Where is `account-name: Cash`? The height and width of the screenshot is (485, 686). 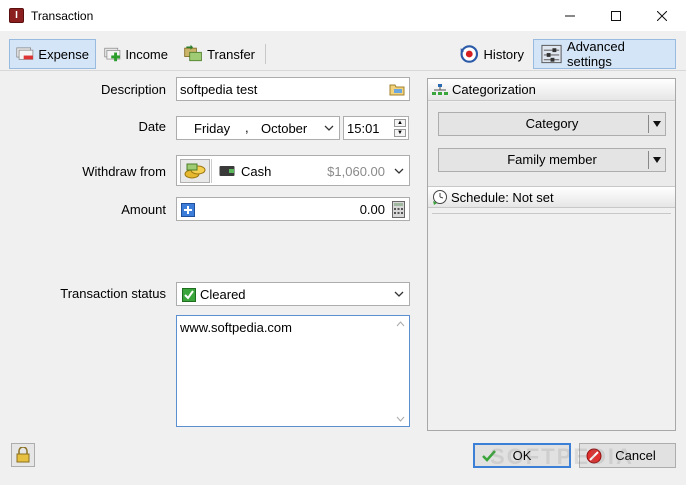
account-name: Cash is located at coordinates (256, 171).